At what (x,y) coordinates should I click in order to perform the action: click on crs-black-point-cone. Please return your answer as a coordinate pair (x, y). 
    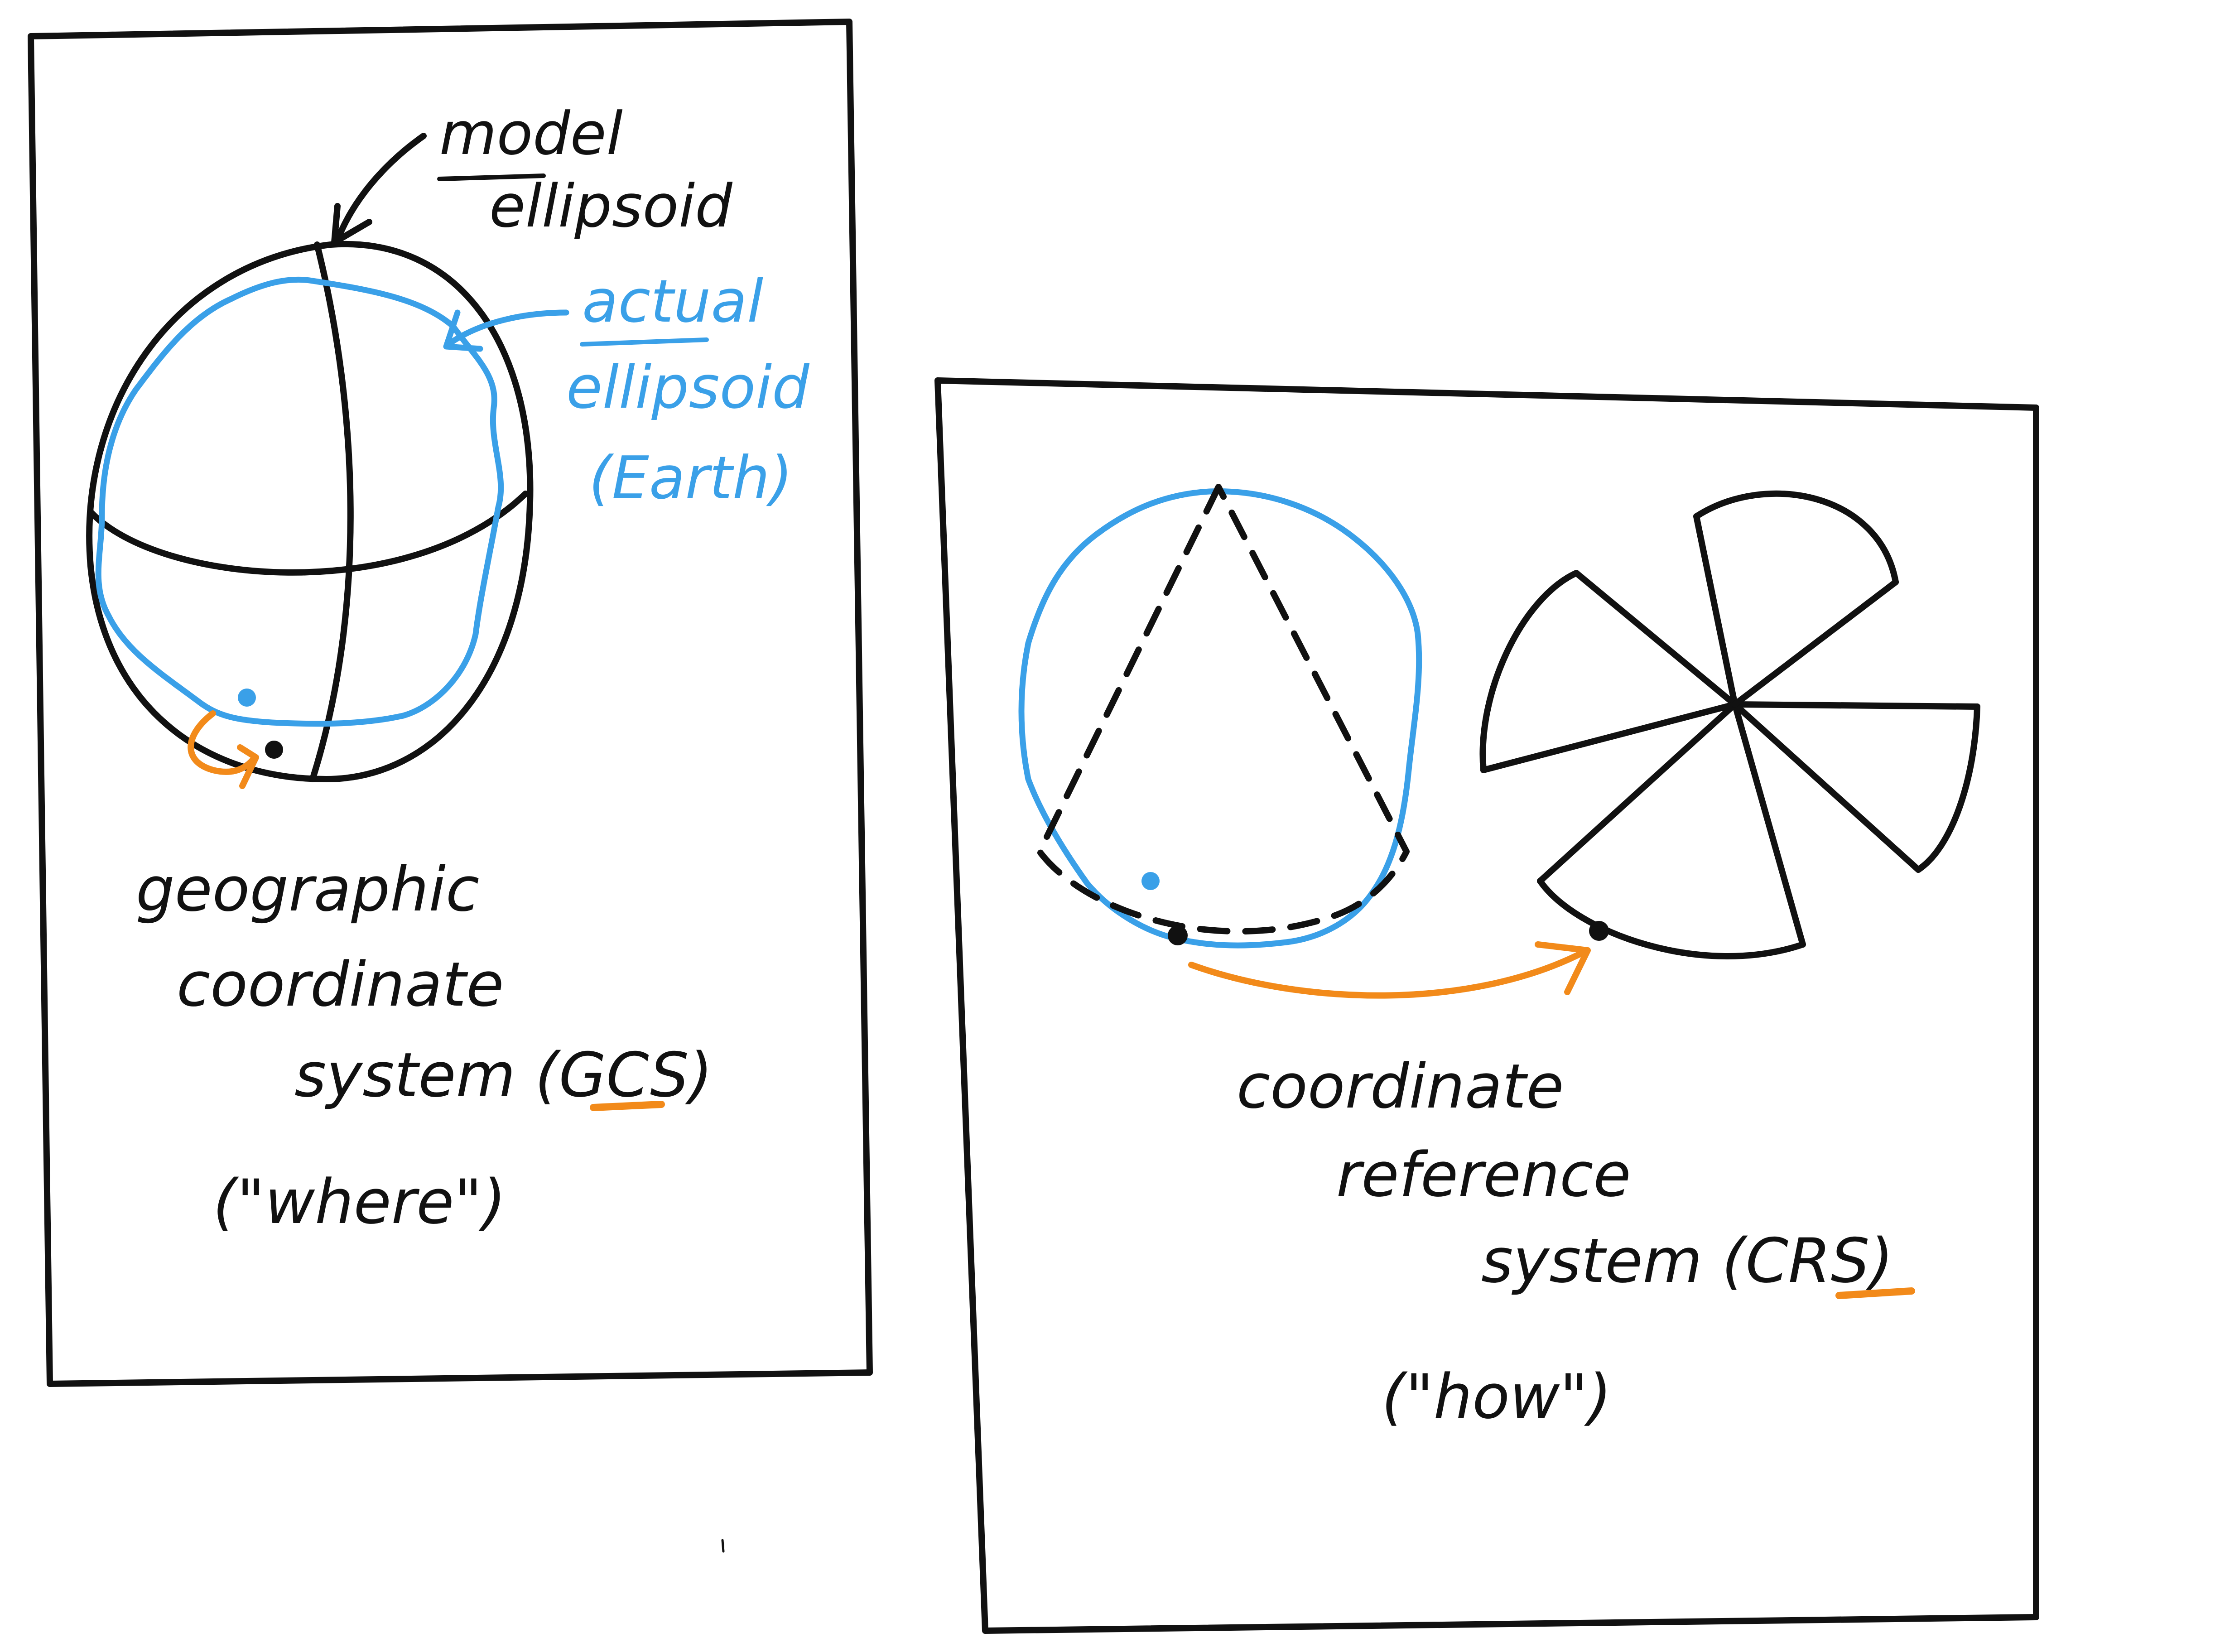
    Looking at the image, I should click on (1178, 935).